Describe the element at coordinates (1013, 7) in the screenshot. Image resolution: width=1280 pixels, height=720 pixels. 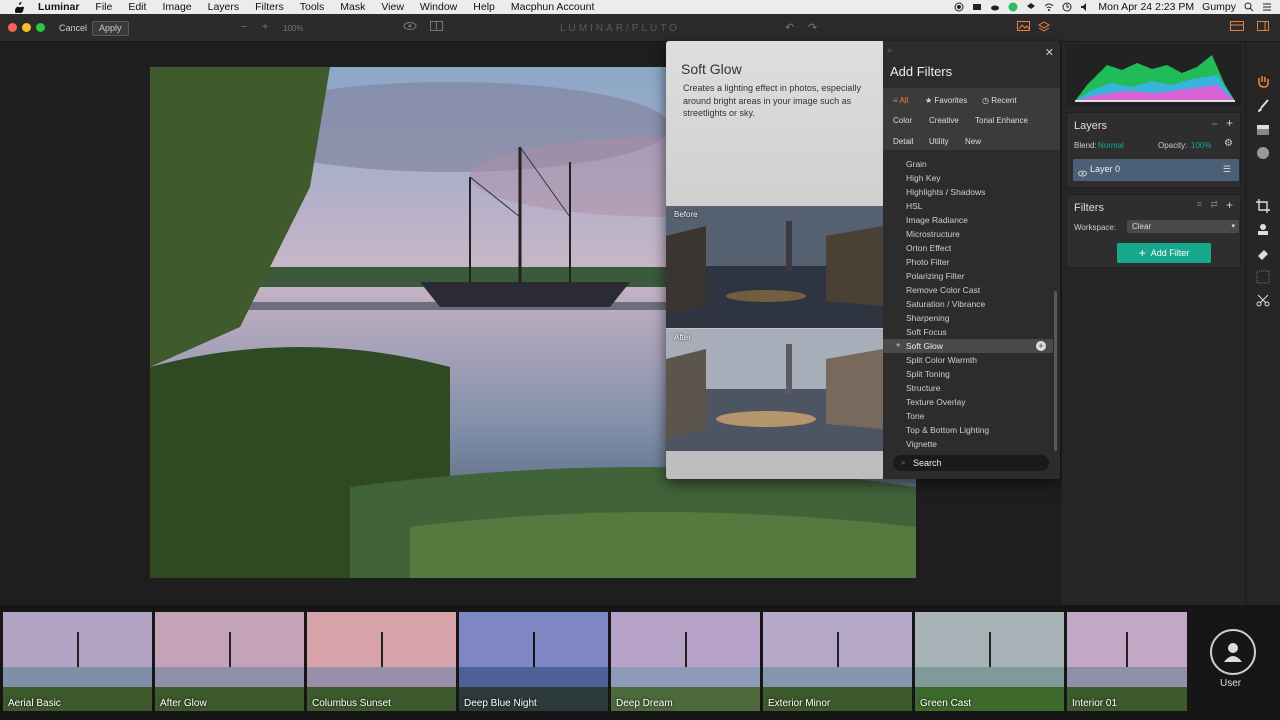
I see `evernote-icon` at that location.